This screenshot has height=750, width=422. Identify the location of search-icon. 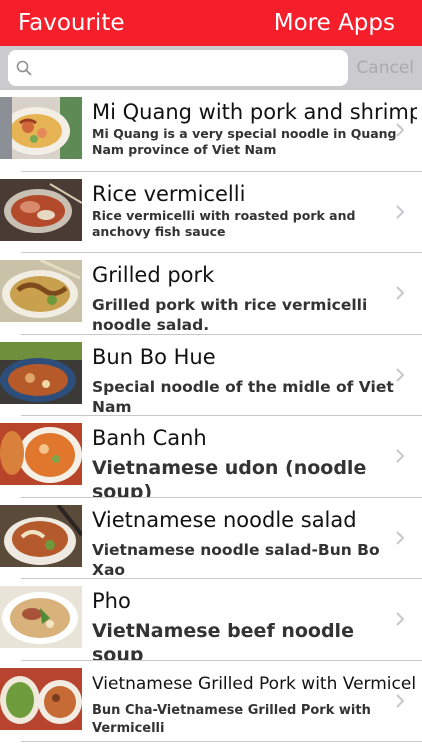
(24, 68).